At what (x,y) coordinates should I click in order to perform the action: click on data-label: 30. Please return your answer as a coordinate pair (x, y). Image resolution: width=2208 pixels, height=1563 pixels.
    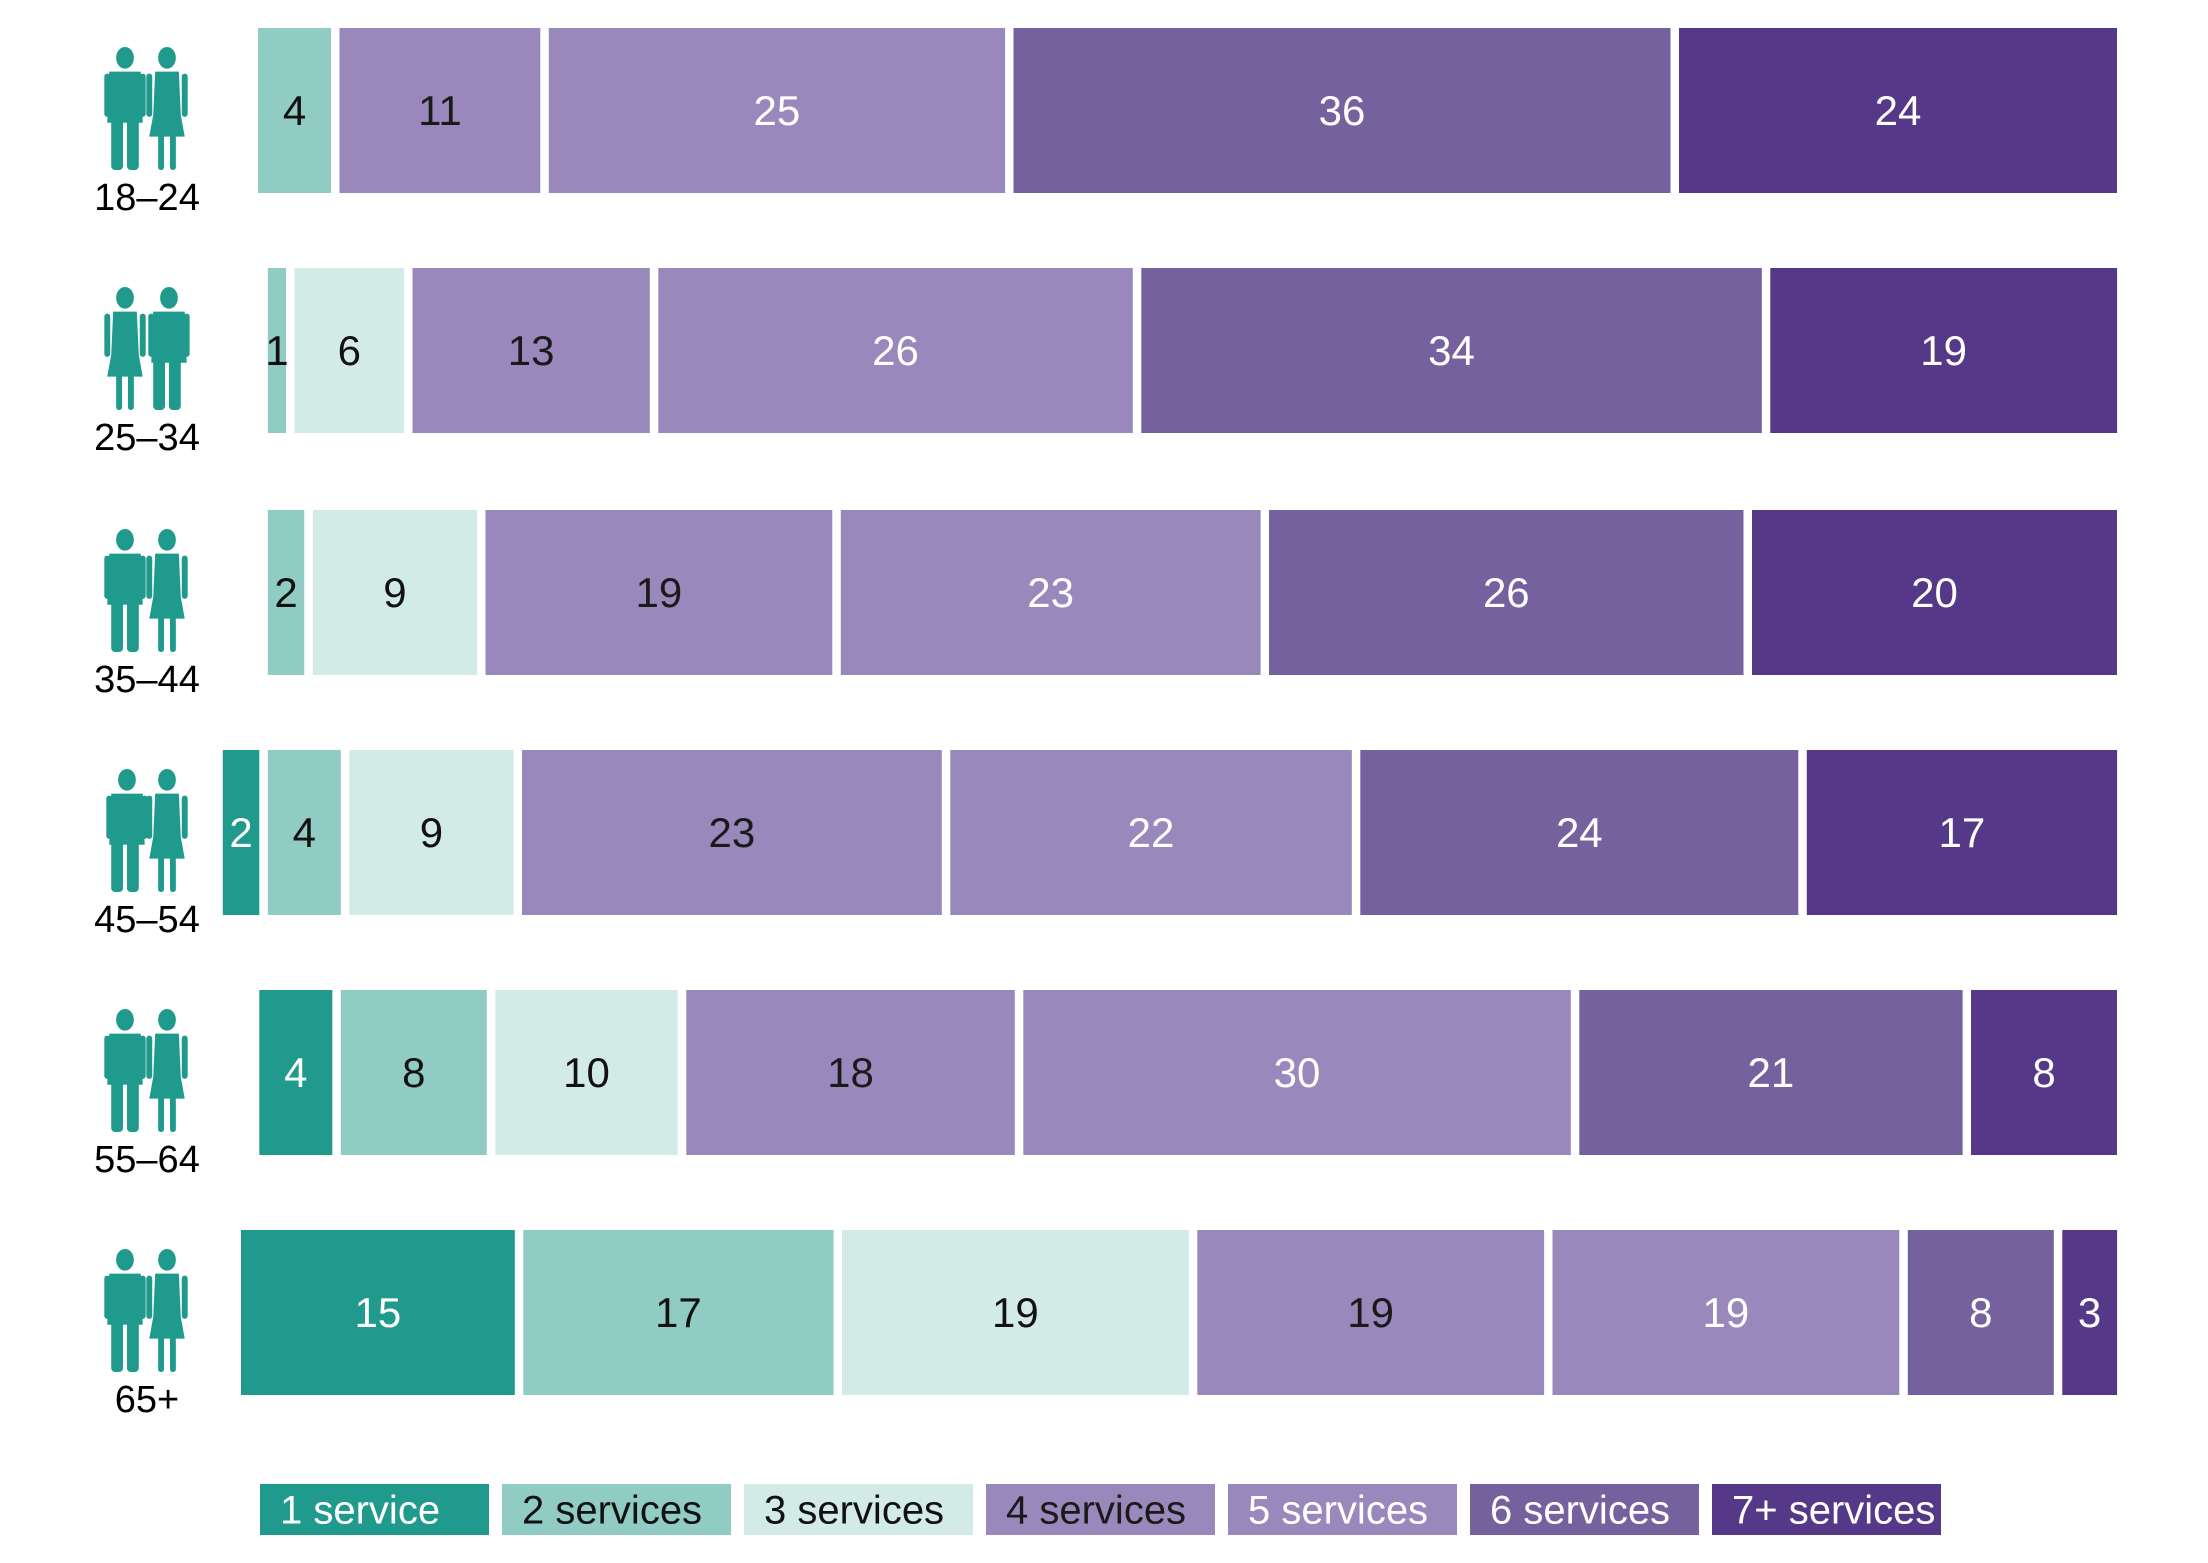
    Looking at the image, I should click on (1297, 1072).